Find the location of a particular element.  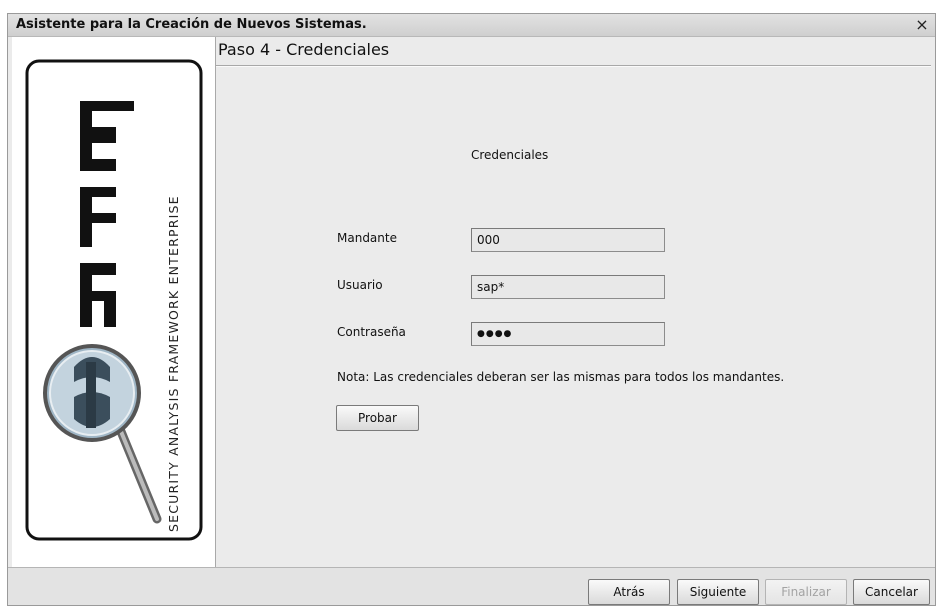

section-label: Credenciales is located at coordinates (510, 155).